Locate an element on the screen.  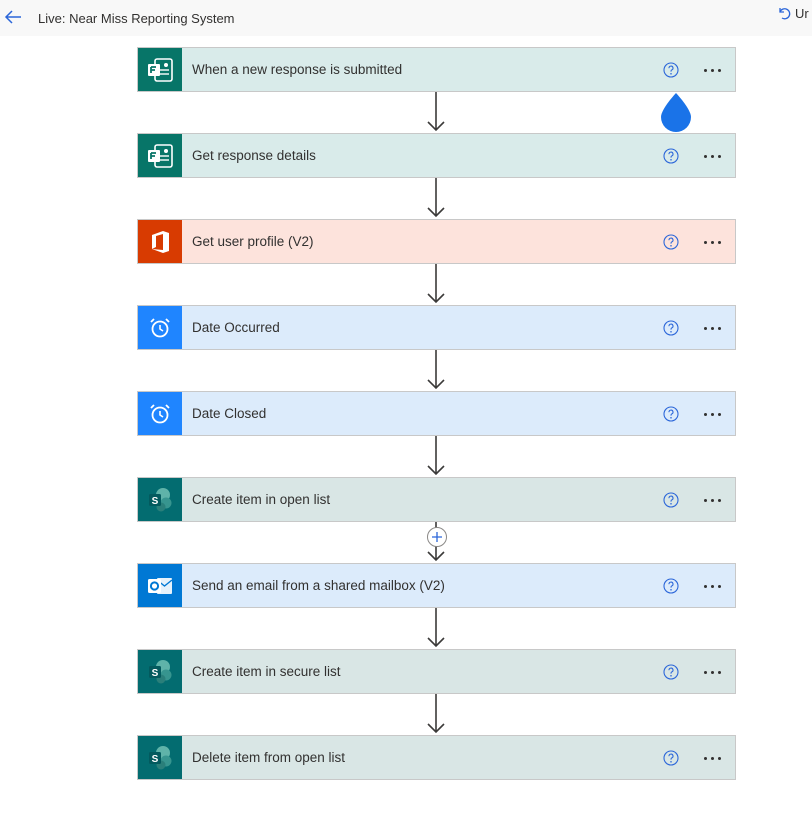
flow-step-label: Get user profile (V2) is located at coordinates (253, 241).